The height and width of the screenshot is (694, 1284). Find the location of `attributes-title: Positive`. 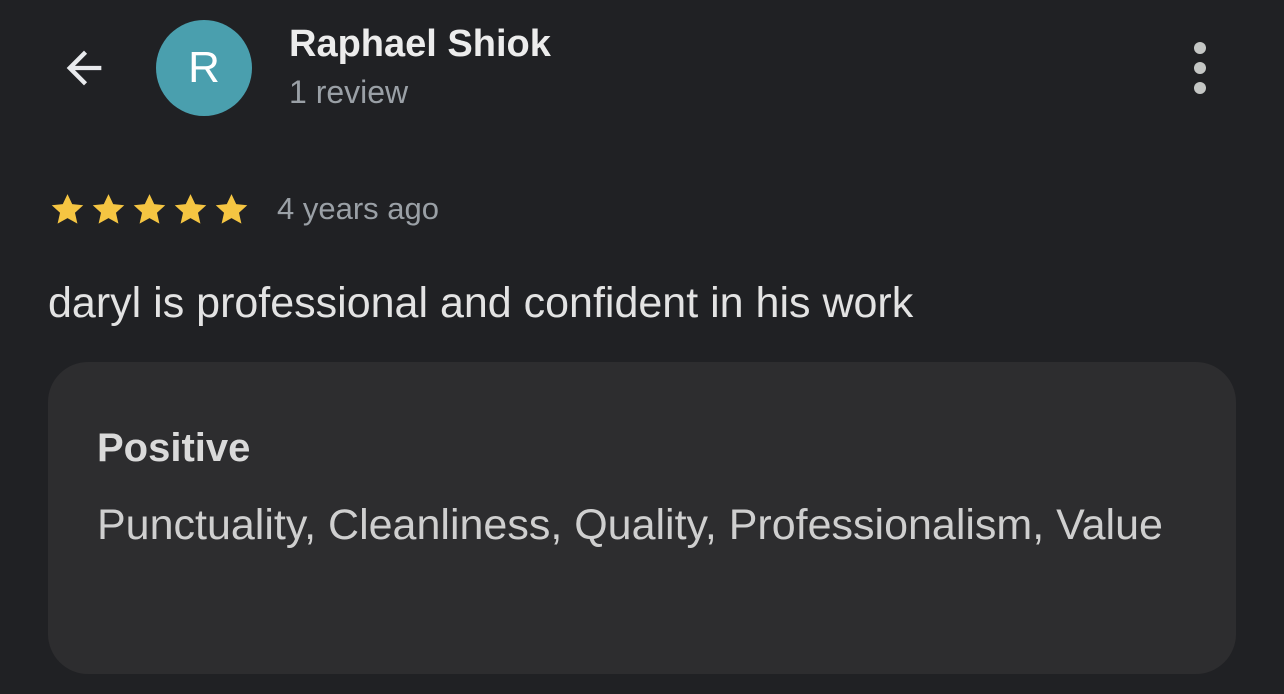

attributes-title: Positive is located at coordinates (174, 448).